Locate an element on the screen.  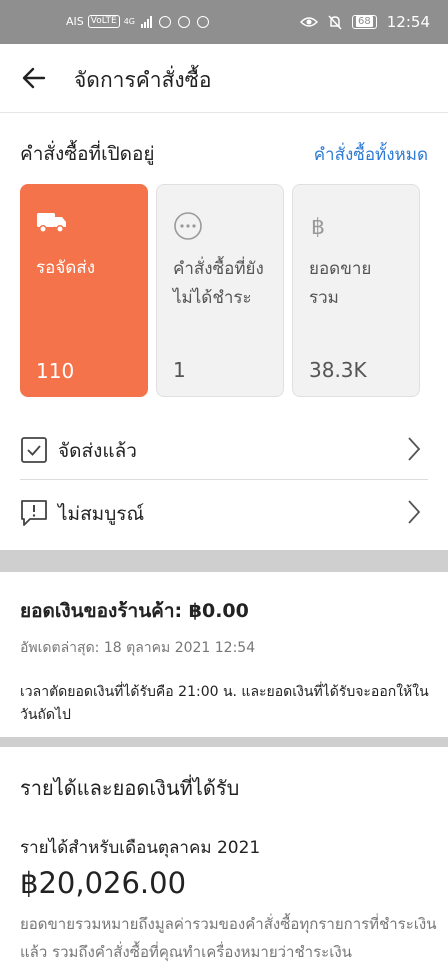
baht-icon: ฿ is located at coordinates (318, 227).